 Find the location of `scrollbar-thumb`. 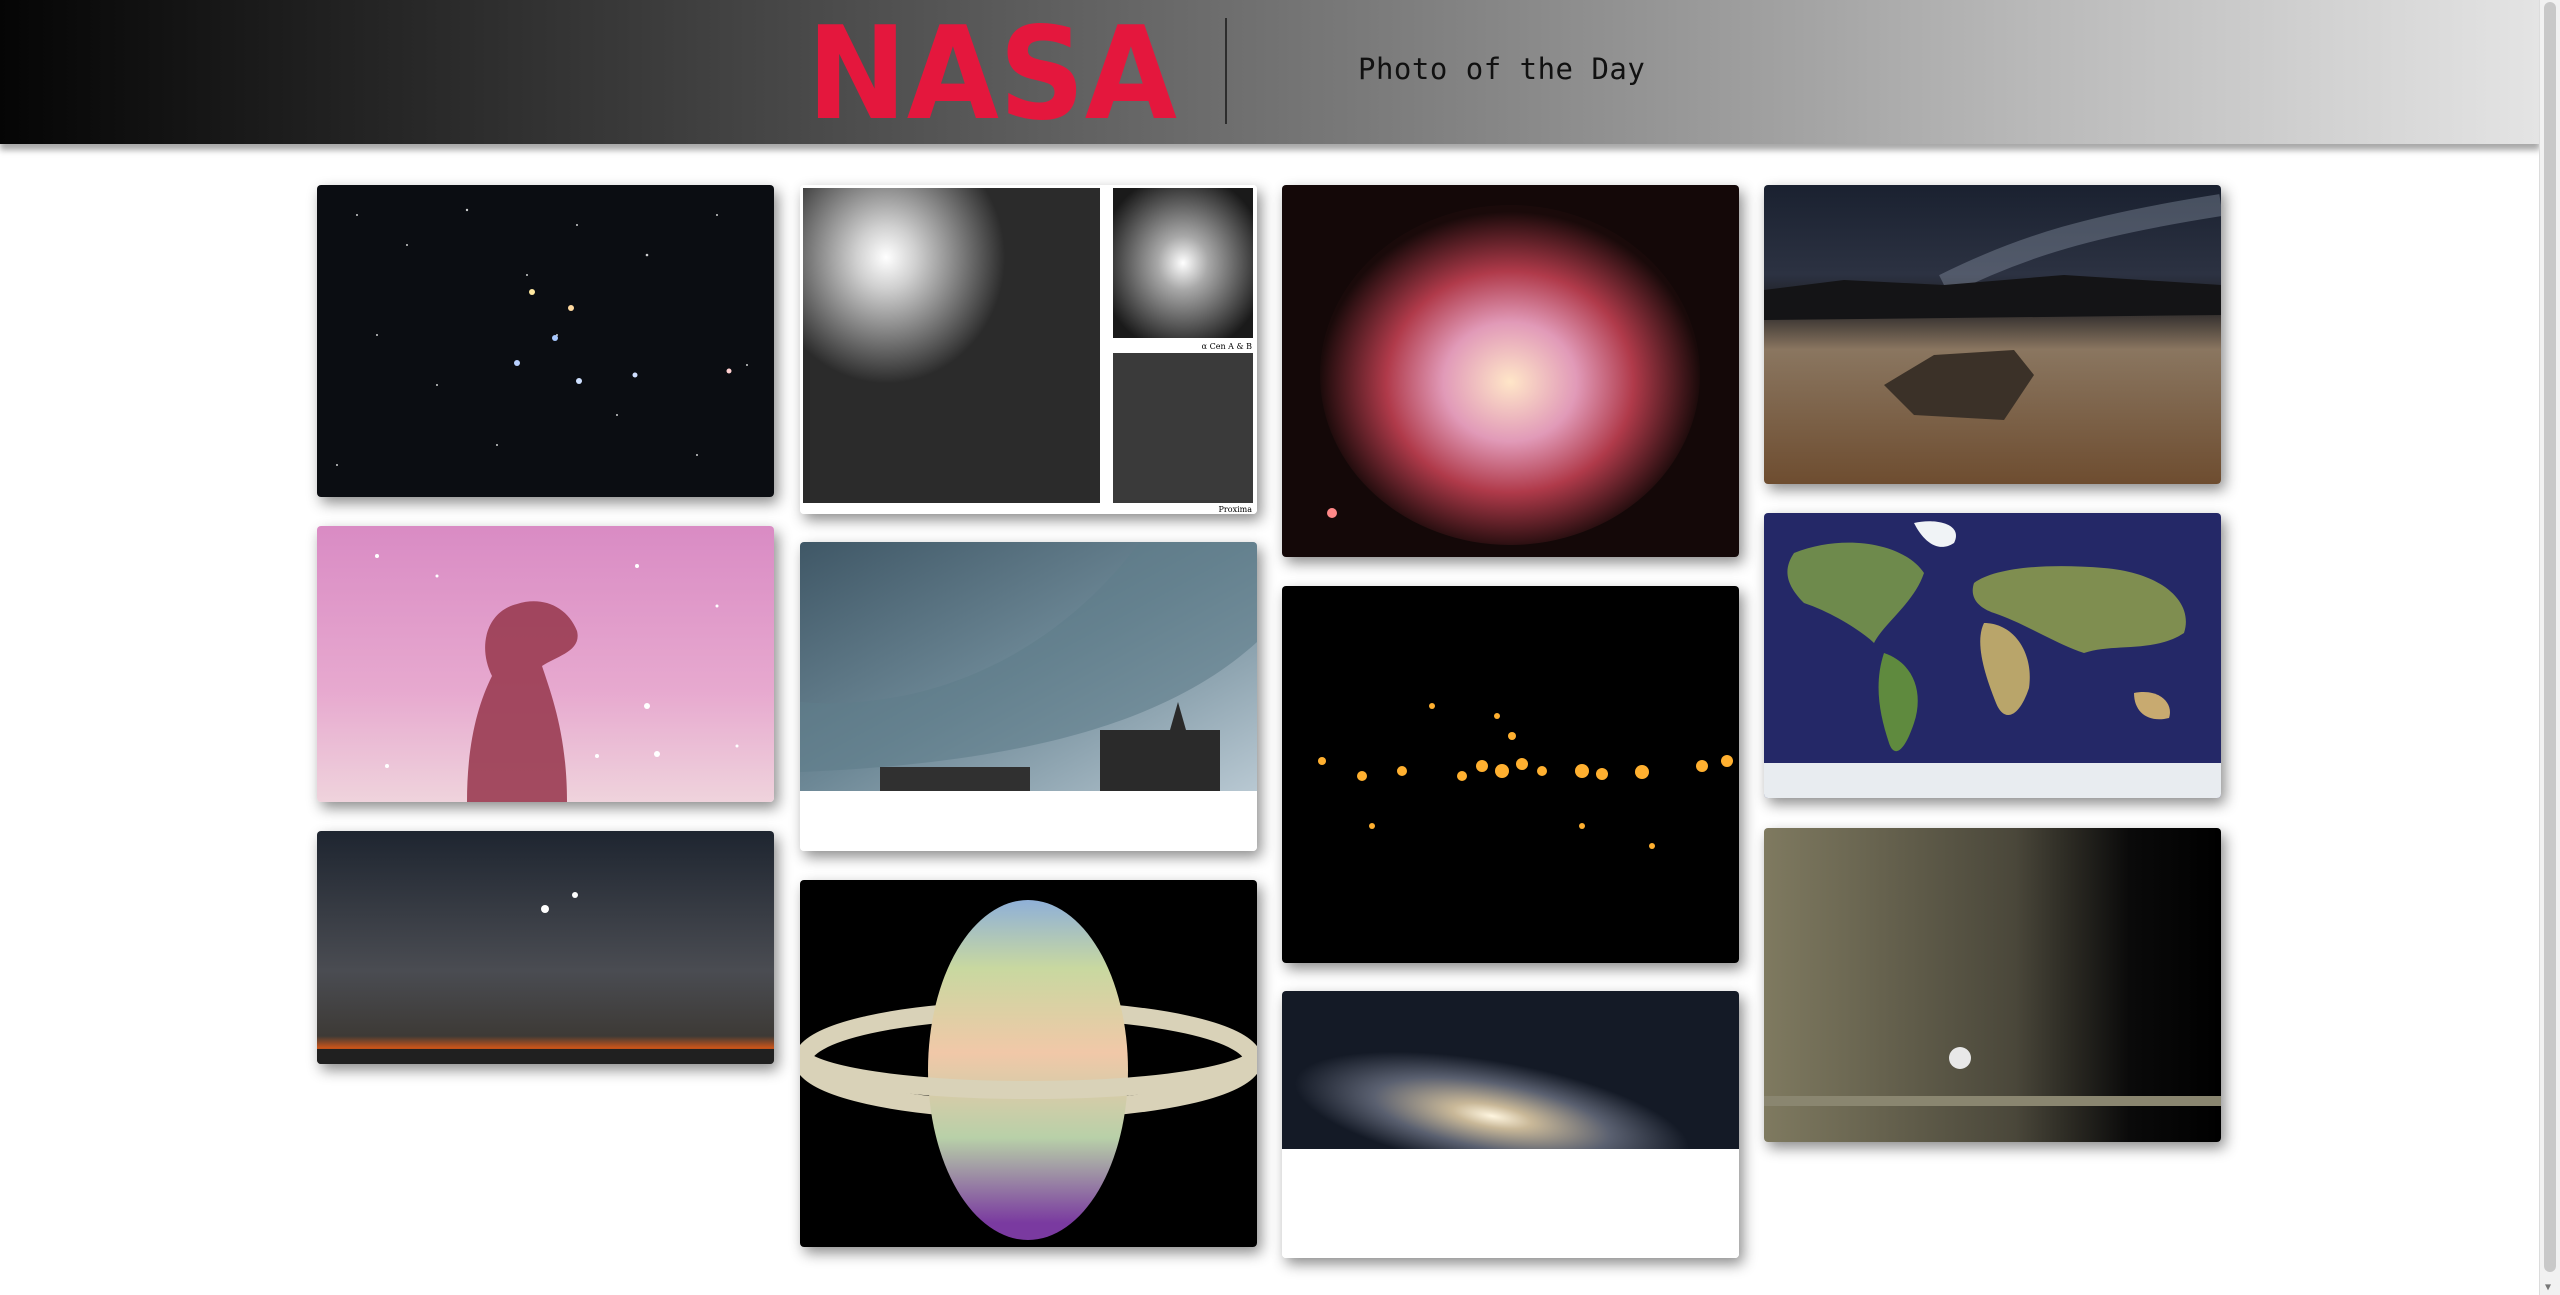

scrollbar-thumb is located at coordinates (2550, 637).